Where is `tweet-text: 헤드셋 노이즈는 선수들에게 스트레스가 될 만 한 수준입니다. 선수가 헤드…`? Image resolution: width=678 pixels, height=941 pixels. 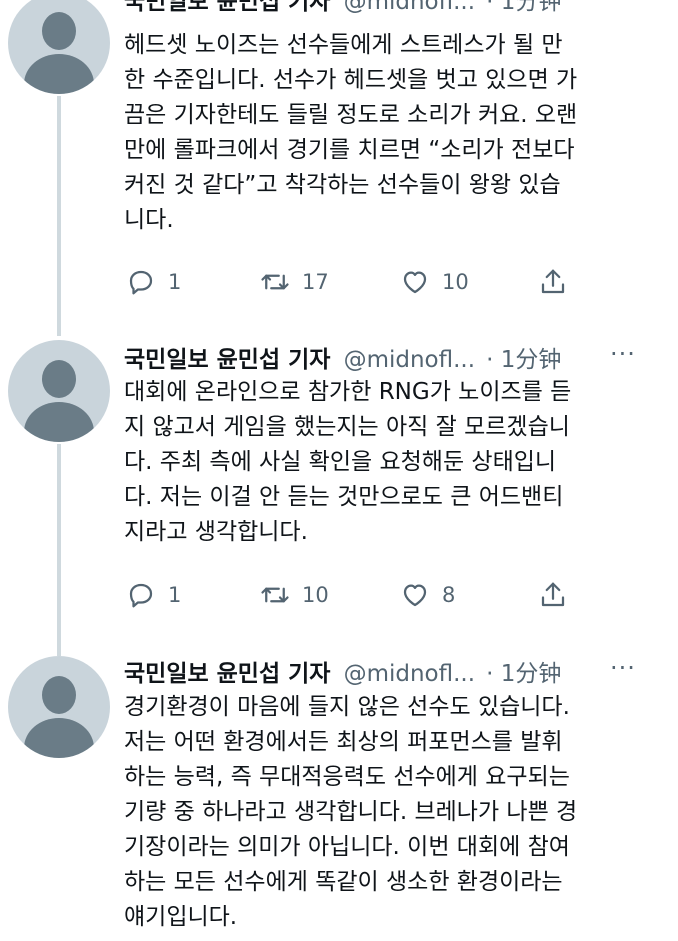
tweet-text: 헤드셋 노이즈는 선수들에게 스트레스가 될 만 한 수준입니다. 선수가 헤드… is located at coordinates (351, 132).